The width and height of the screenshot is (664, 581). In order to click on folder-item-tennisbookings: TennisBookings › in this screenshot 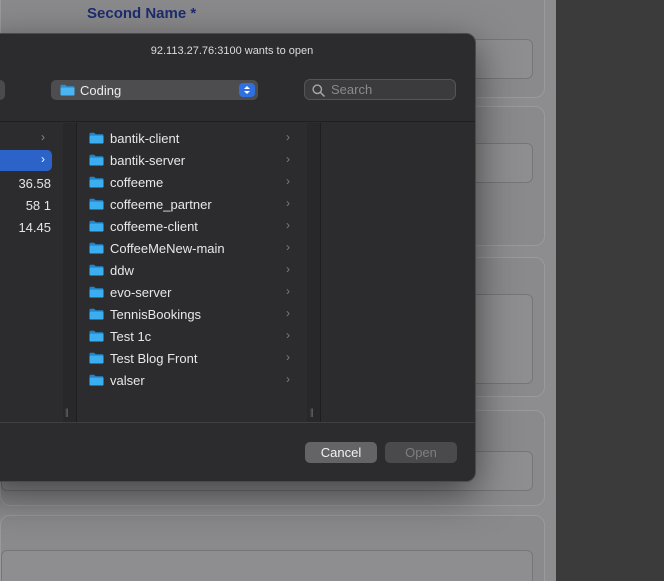, I will do `click(187, 314)`.